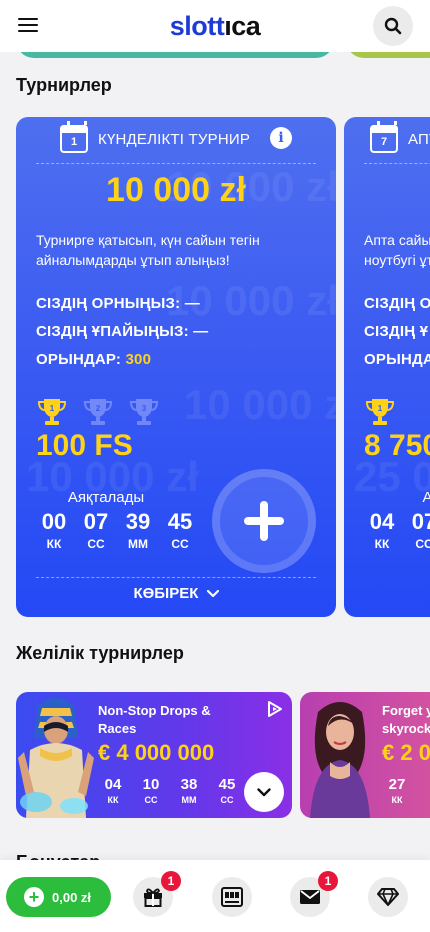 The height and width of the screenshot is (932, 430). Describe the element at coordinates (122, 331) in the screenshot. I see `stat-points: СІЗДІҢ ҰПАЙЫҢЫЗ: —` at that location.